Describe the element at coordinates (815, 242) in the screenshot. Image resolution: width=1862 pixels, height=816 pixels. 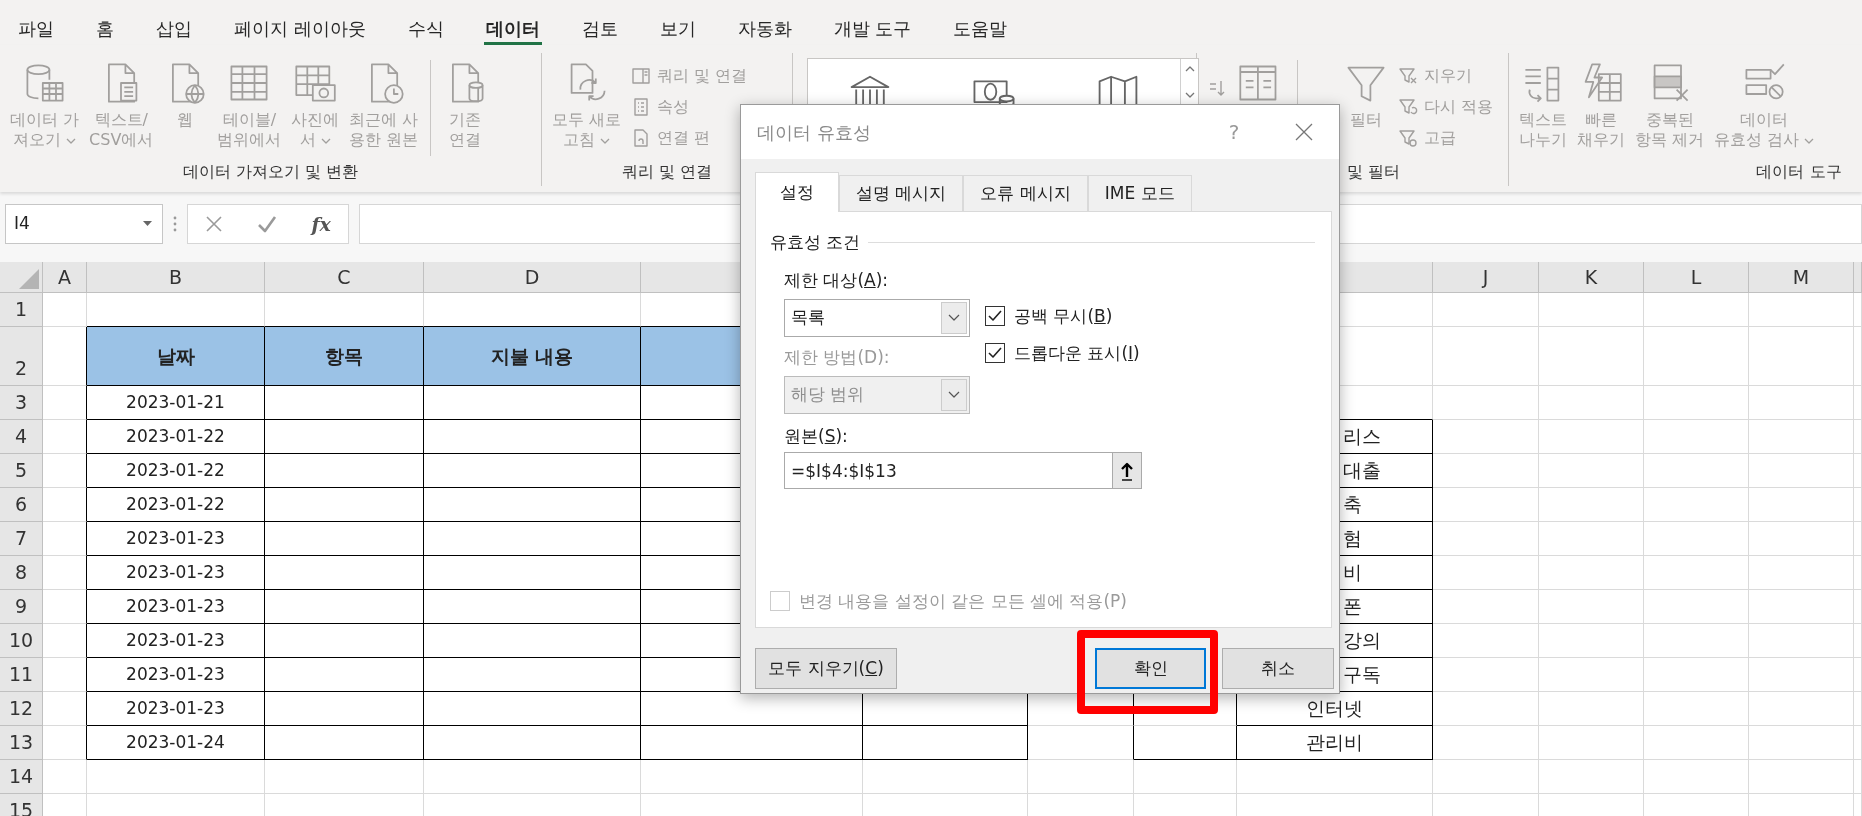
I see `section-title: 유효성 조건` at that location.